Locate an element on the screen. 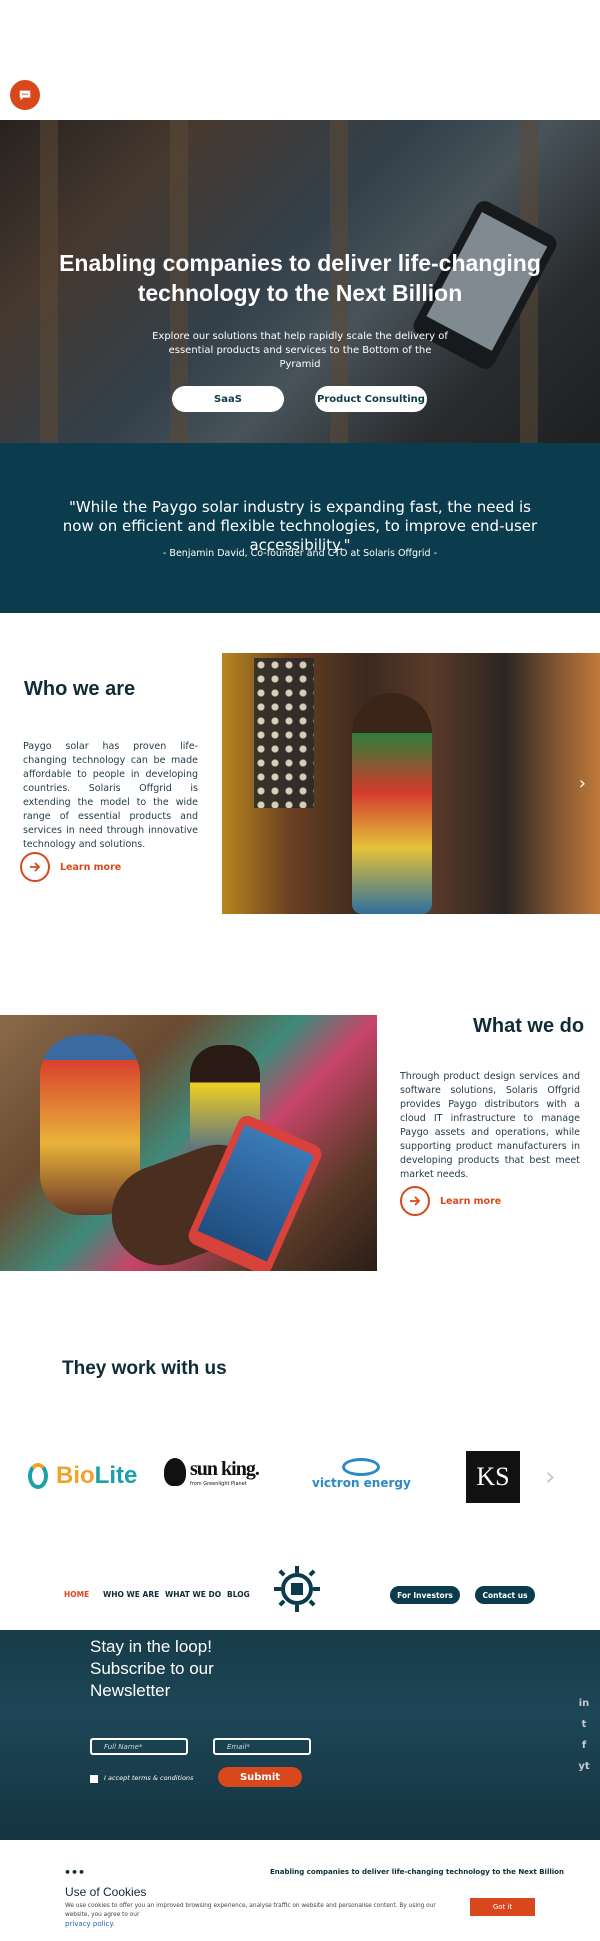  chat-bubble-icon is located at coordinates (25, 95).